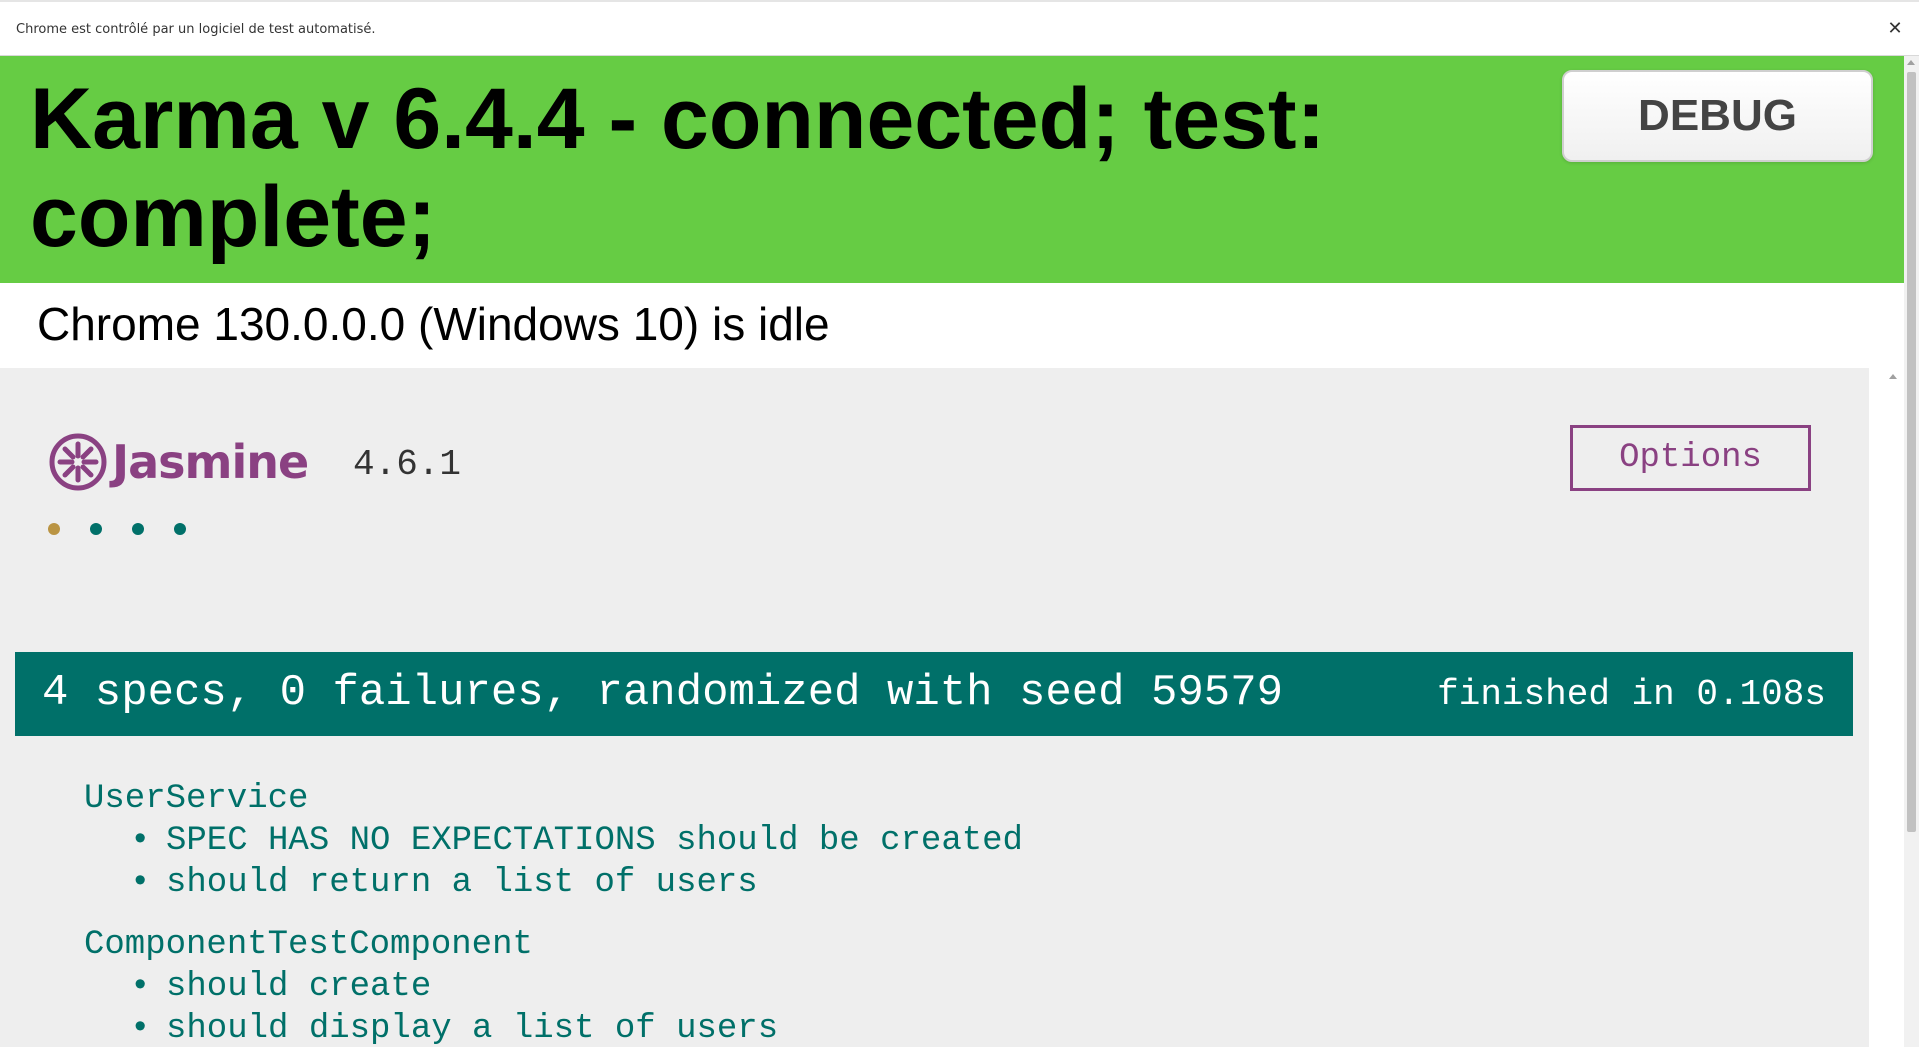  What do you see at coordinates (462, 883) in the screenshot?
I see `spec-name-link: should return a list of users` at bounding box center [462, 883].